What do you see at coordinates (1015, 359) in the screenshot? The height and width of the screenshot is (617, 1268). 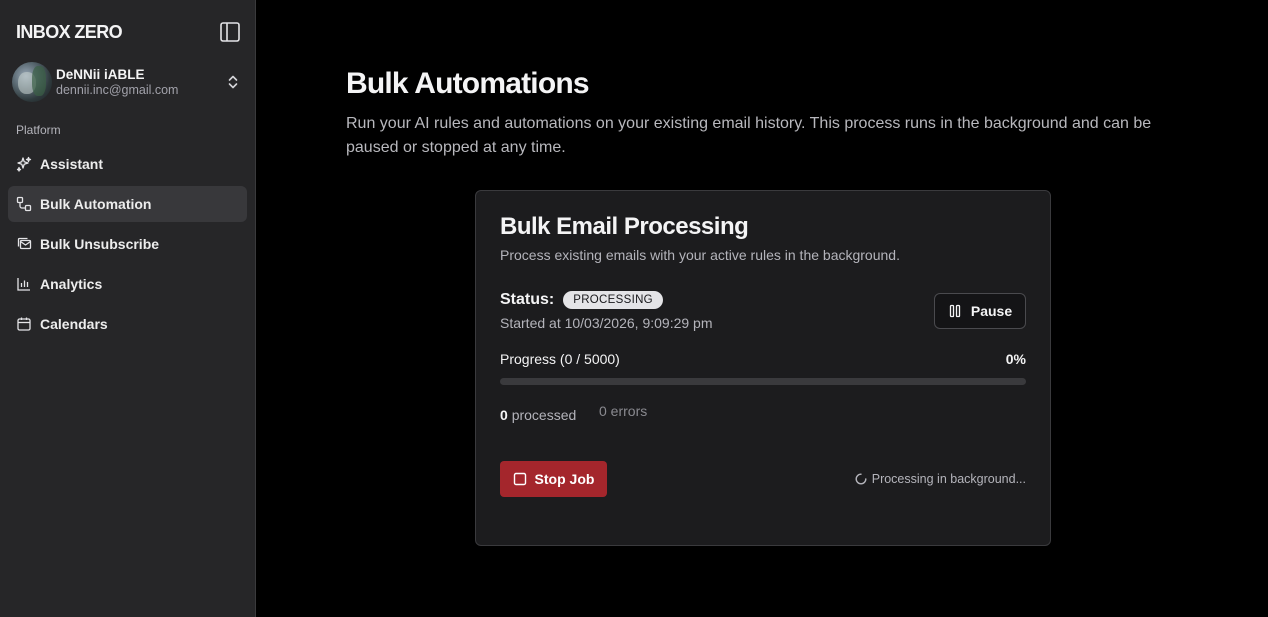 I see `progress-percent: 0%` at bounding box center [1015, 359].